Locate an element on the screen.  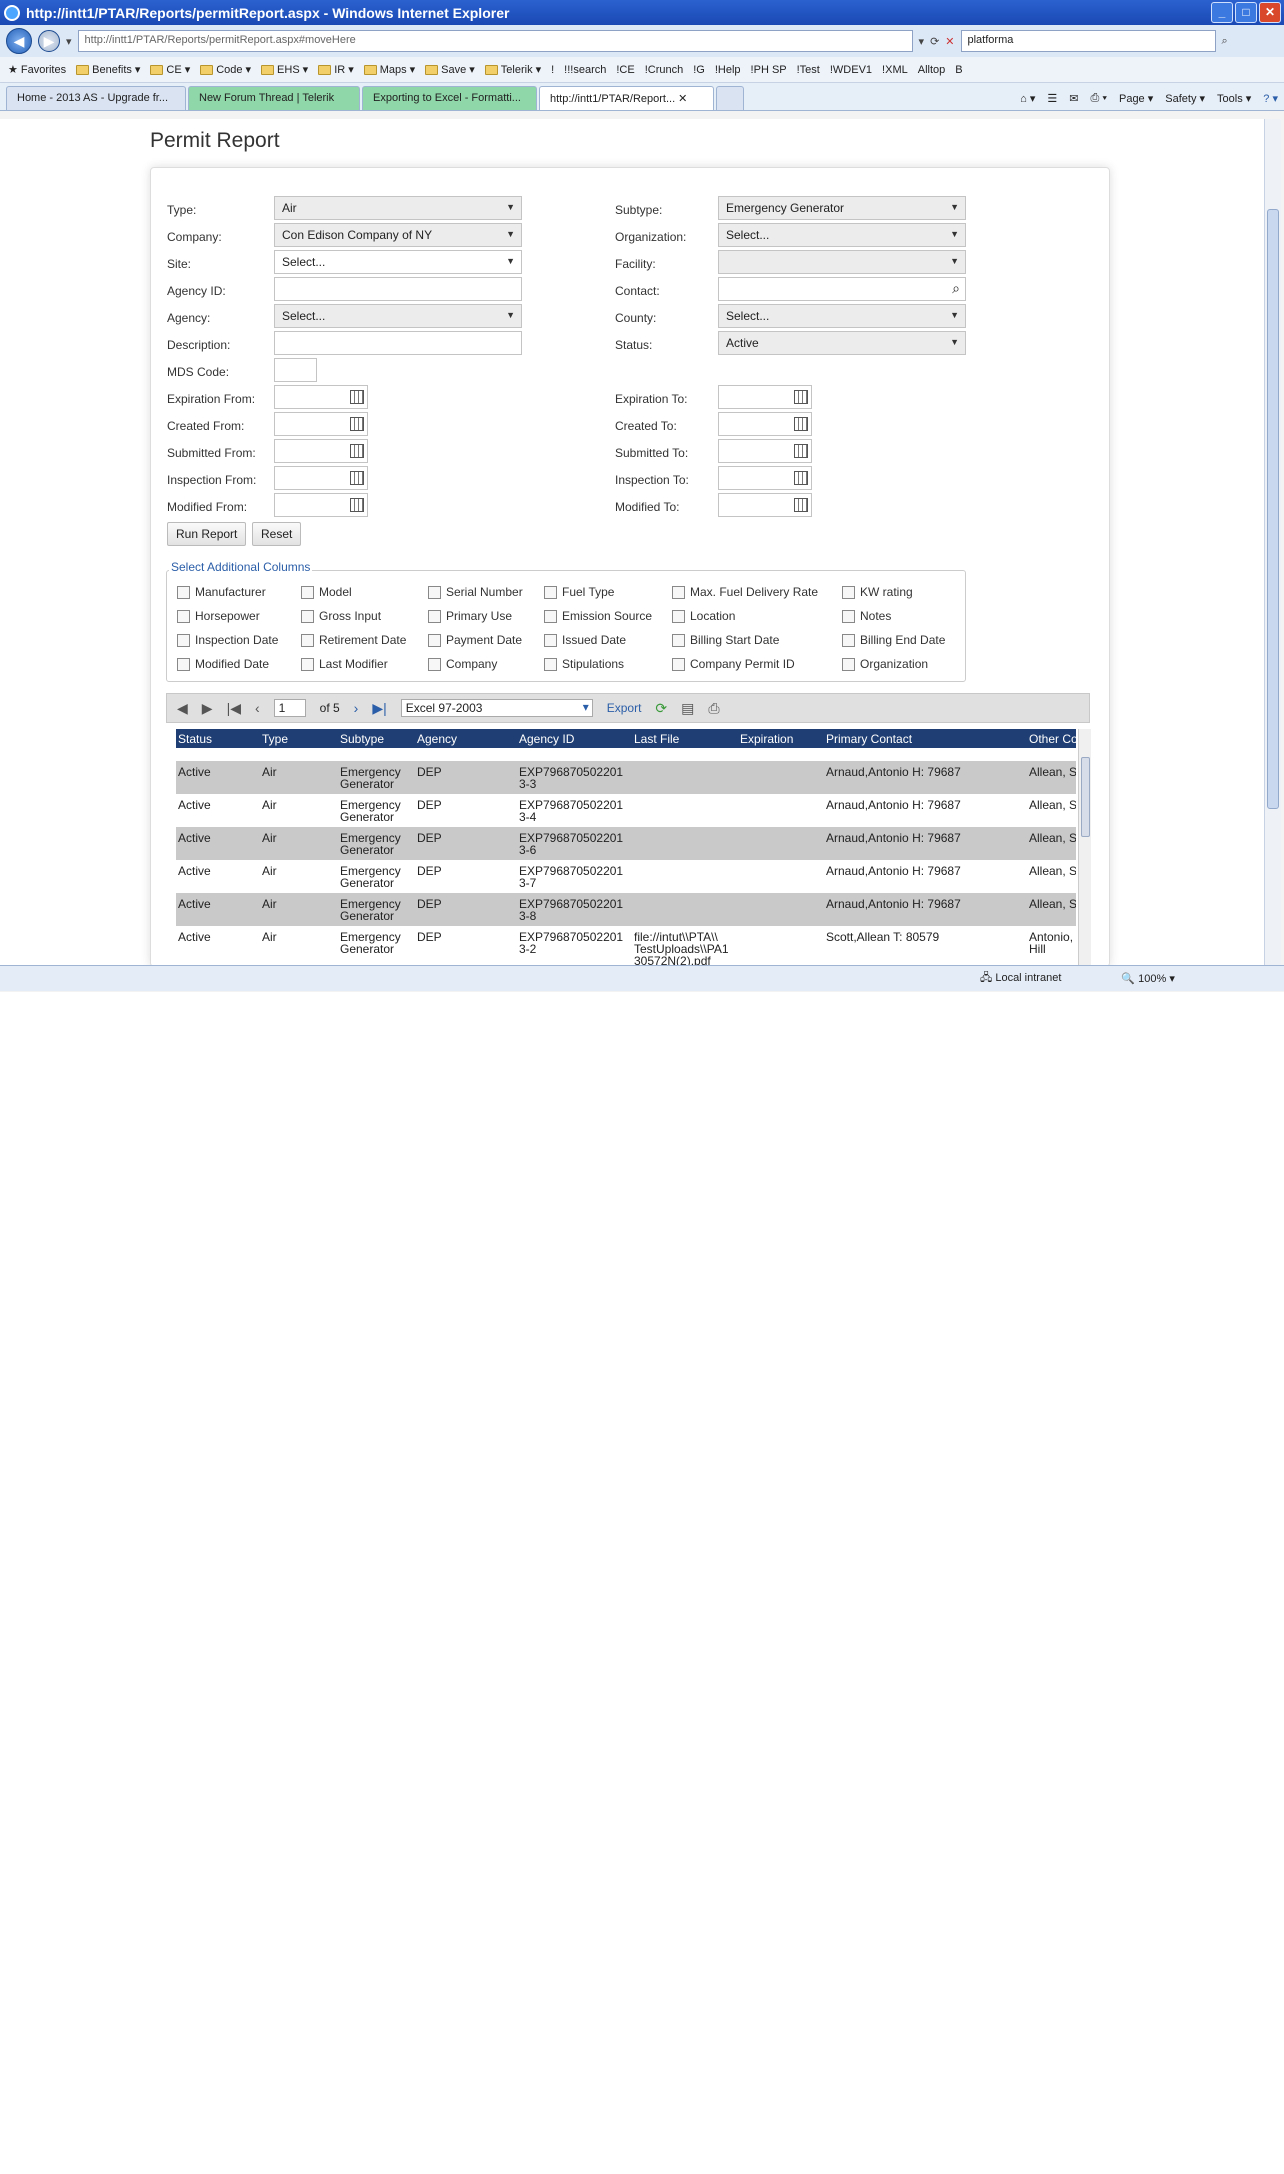
col-retirement-date-checkbox: Retirement Date is located at coordinates (353, 640).